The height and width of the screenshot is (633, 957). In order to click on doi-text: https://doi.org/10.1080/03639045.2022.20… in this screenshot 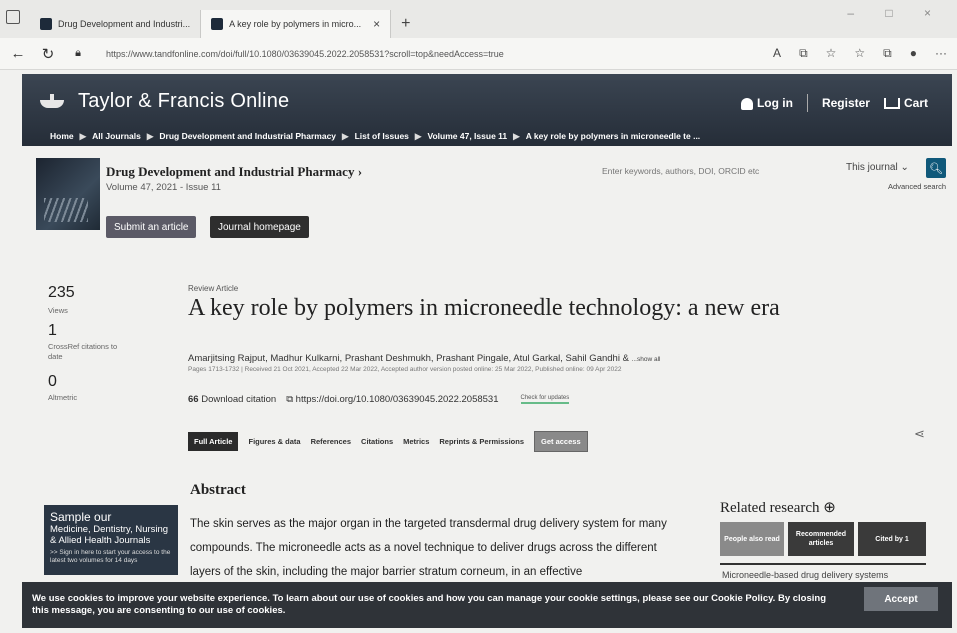, I will do `click(397, 399)`.